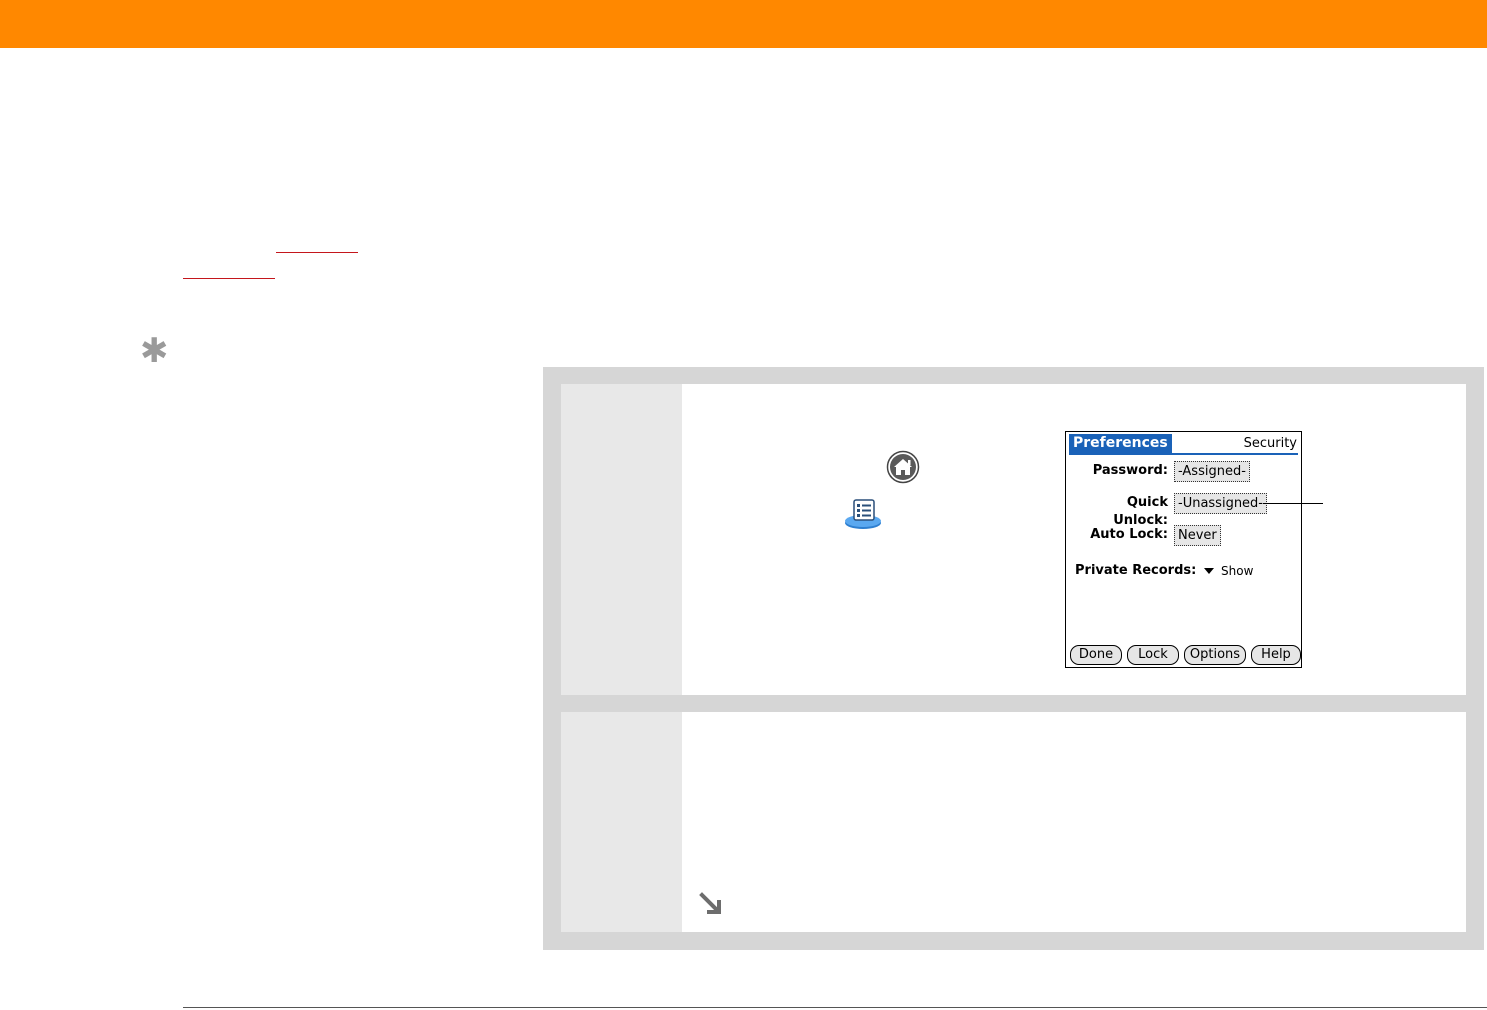 This screenshot has width=1487, height=1010. I want to click on help-button: Help, so click(1276, 655).